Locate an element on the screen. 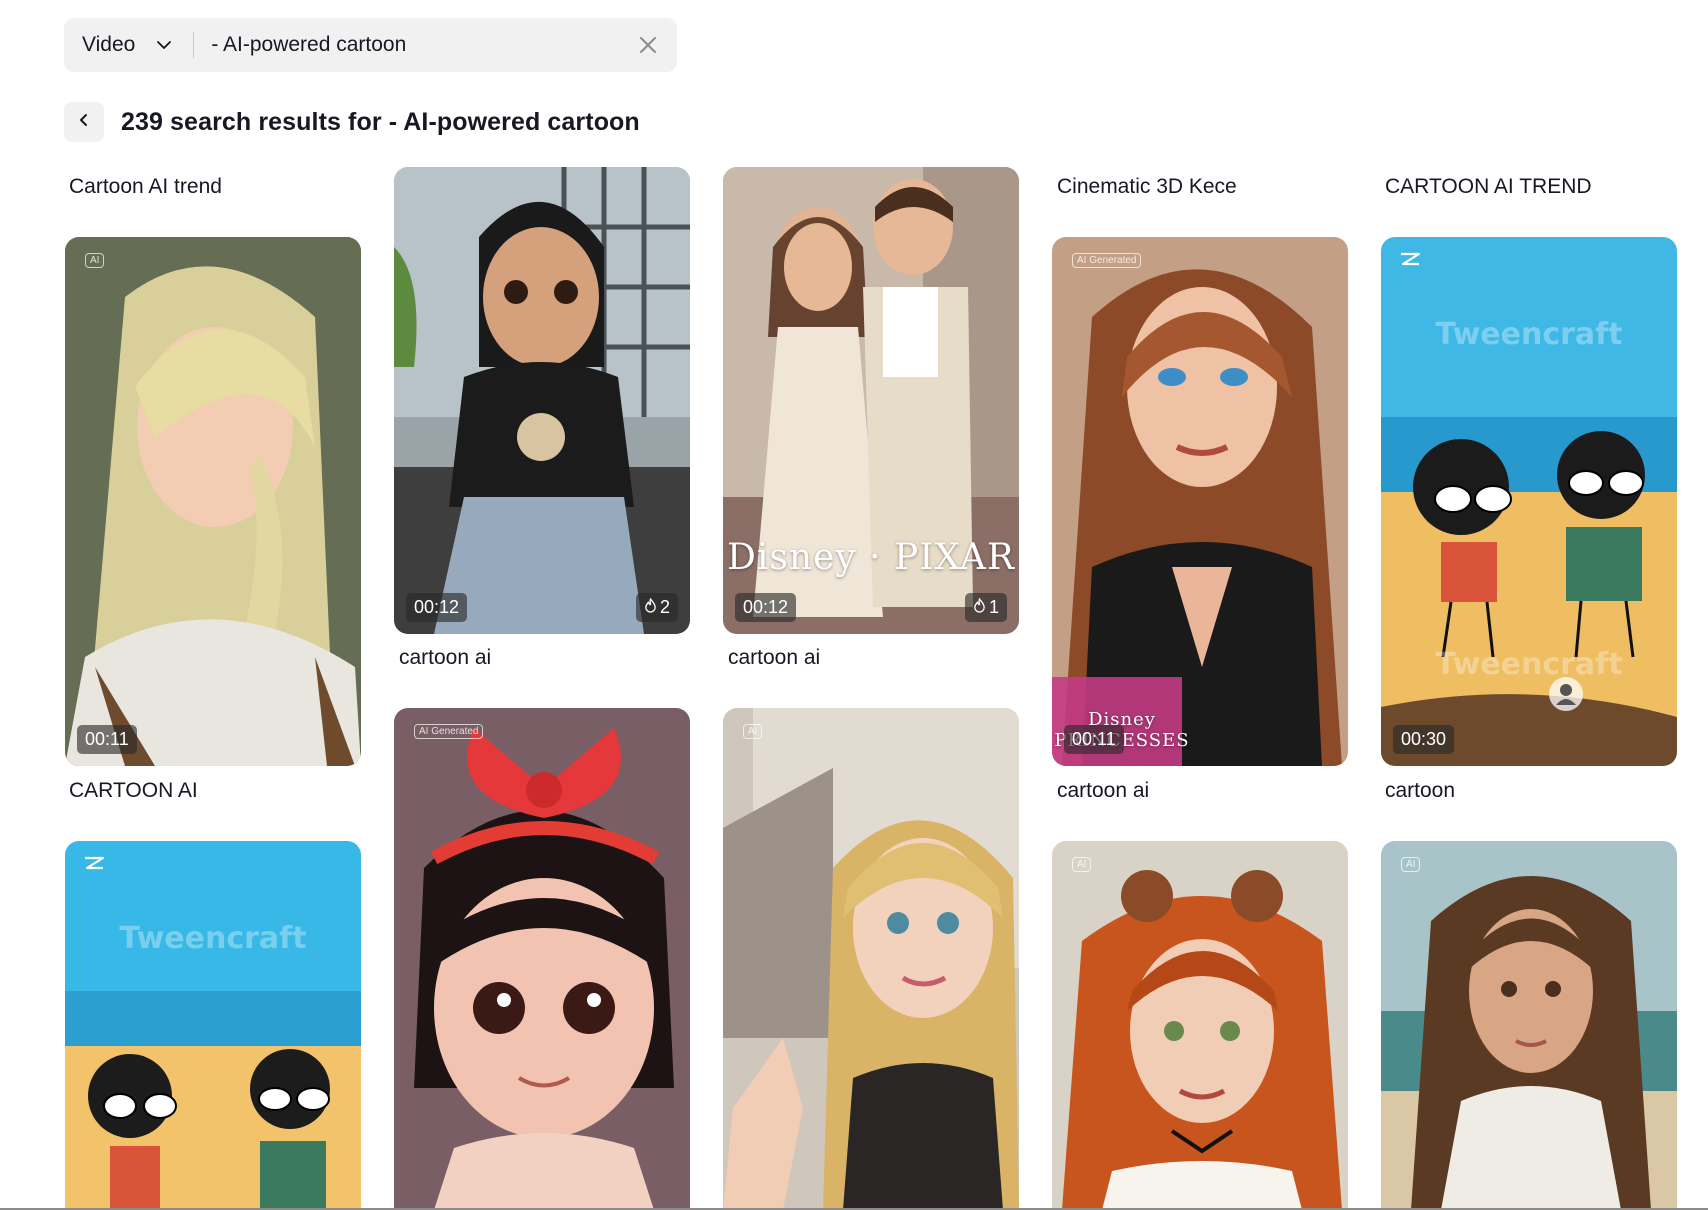  video-thumbnail: 00:12 2 is located at coordinates (542, 400).